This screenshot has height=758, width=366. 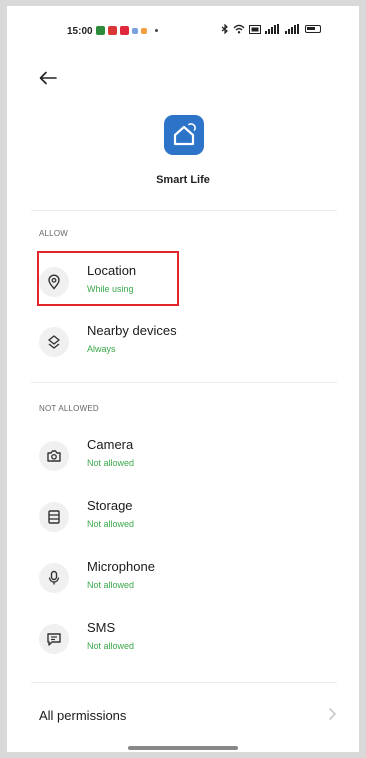 What do you see at coordinates (101, 627) in the screenshot?
I see `permission-title: SMS` at bounding box center [101, 627].